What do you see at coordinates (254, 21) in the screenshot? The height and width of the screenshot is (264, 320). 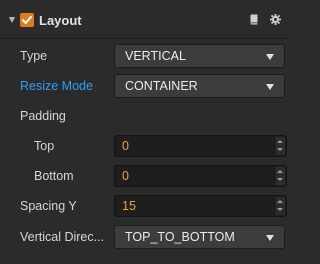 I see `book-icon` at bounding box center [254, 21].